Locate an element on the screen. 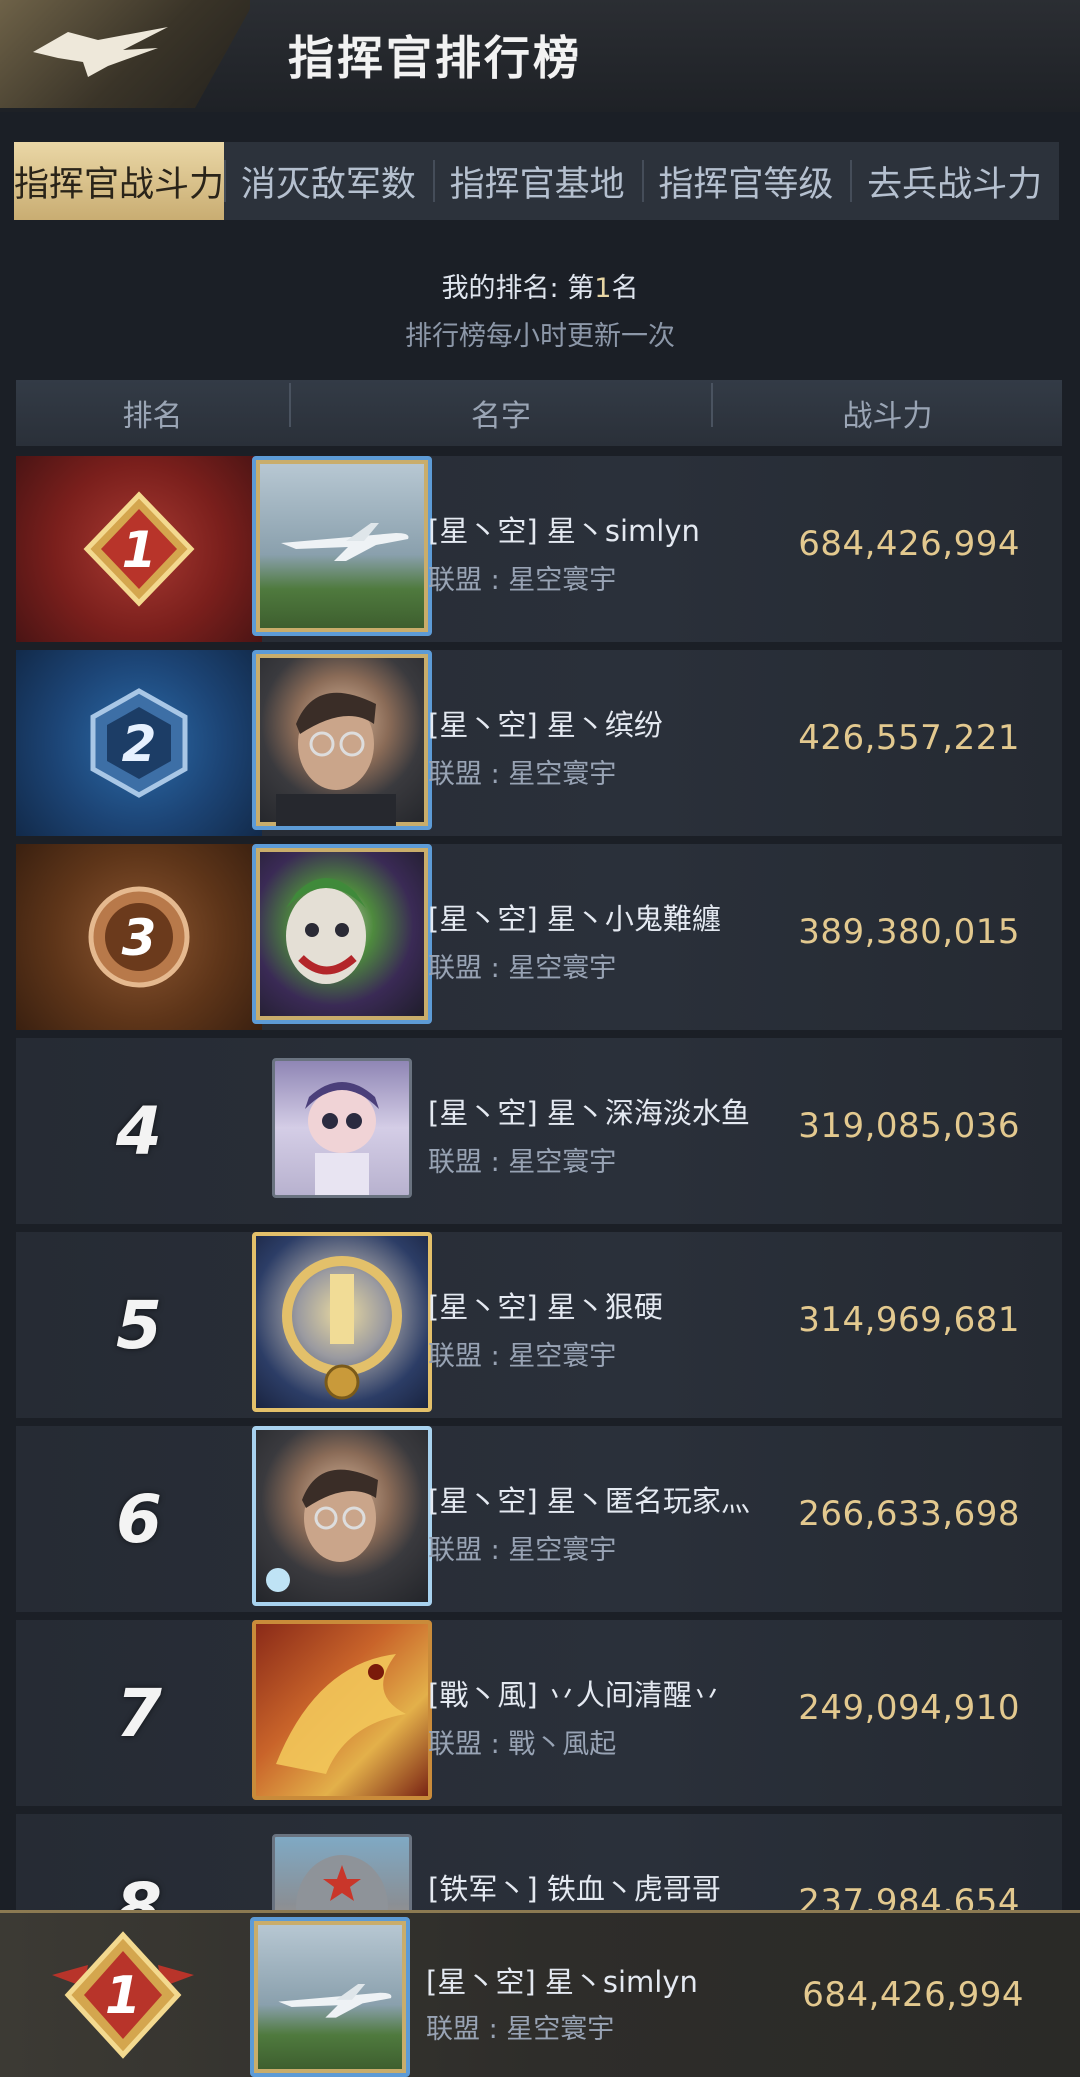 The width and height of the screenshot is (1080, 2077). eagle-emblem is located at coordinates (125, 54).